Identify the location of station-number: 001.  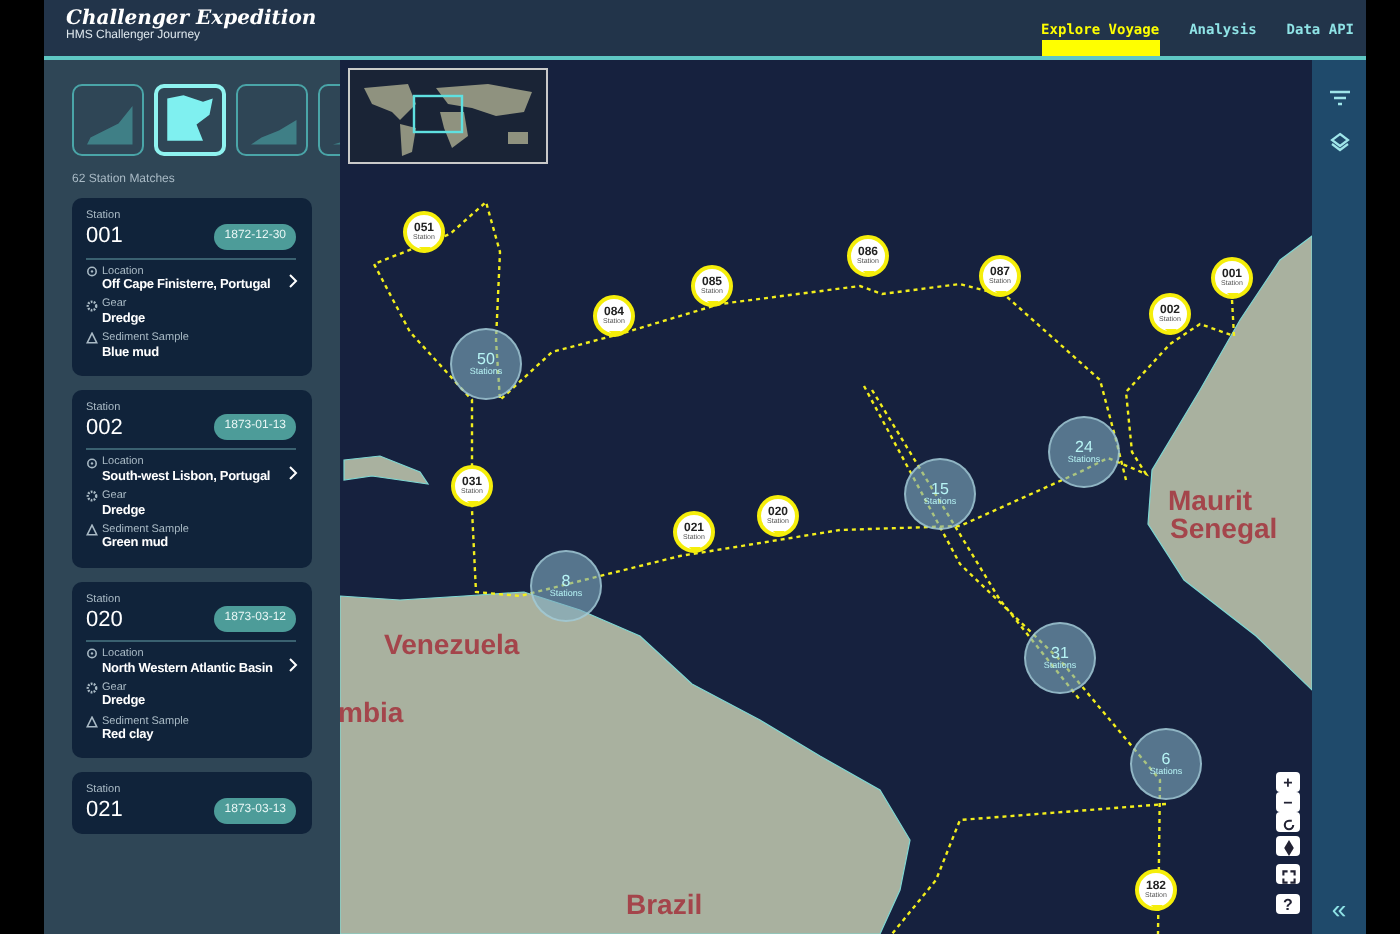
(104, 236).